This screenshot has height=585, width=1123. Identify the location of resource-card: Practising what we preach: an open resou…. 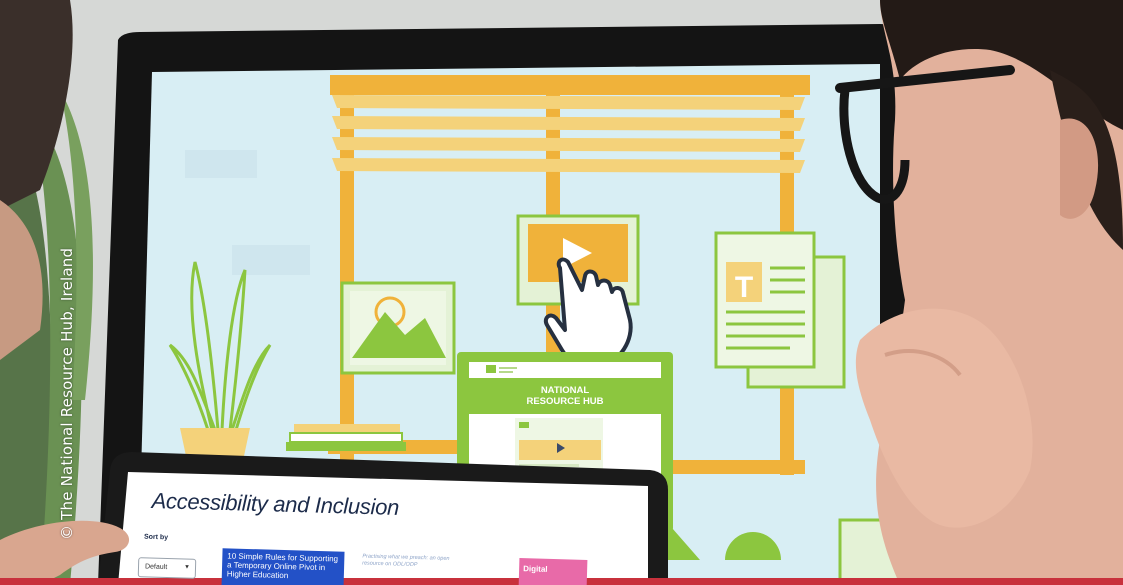
(417, 568).